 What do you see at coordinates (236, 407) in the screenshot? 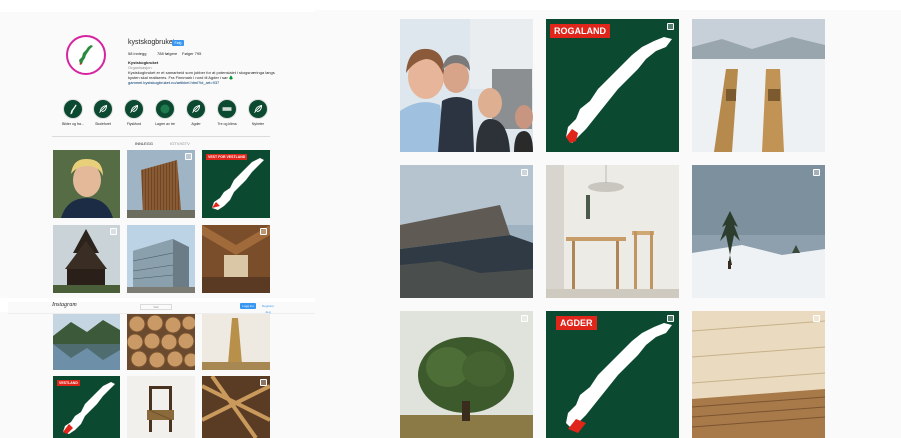
I see `post-timber-frame` at bounding box center [236, 407].